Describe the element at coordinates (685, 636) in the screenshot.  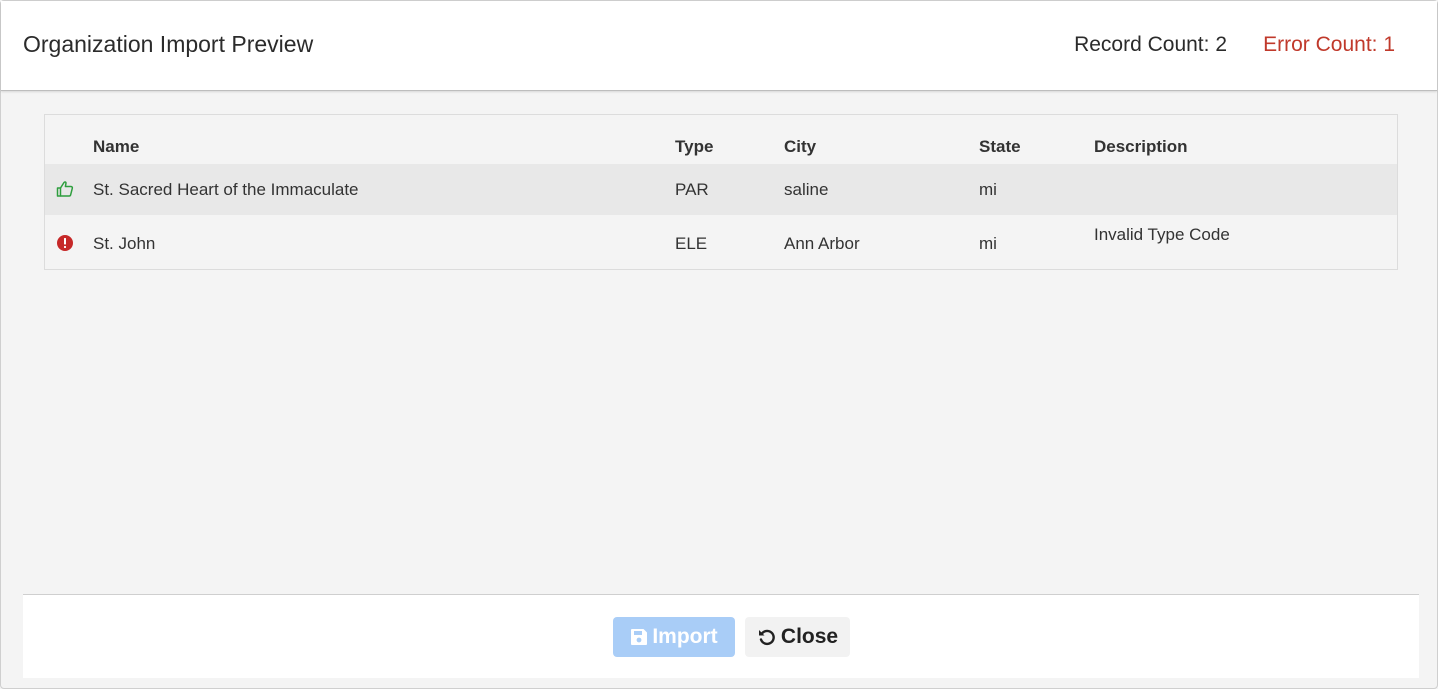
I see `import-button-label: Import` at that location.